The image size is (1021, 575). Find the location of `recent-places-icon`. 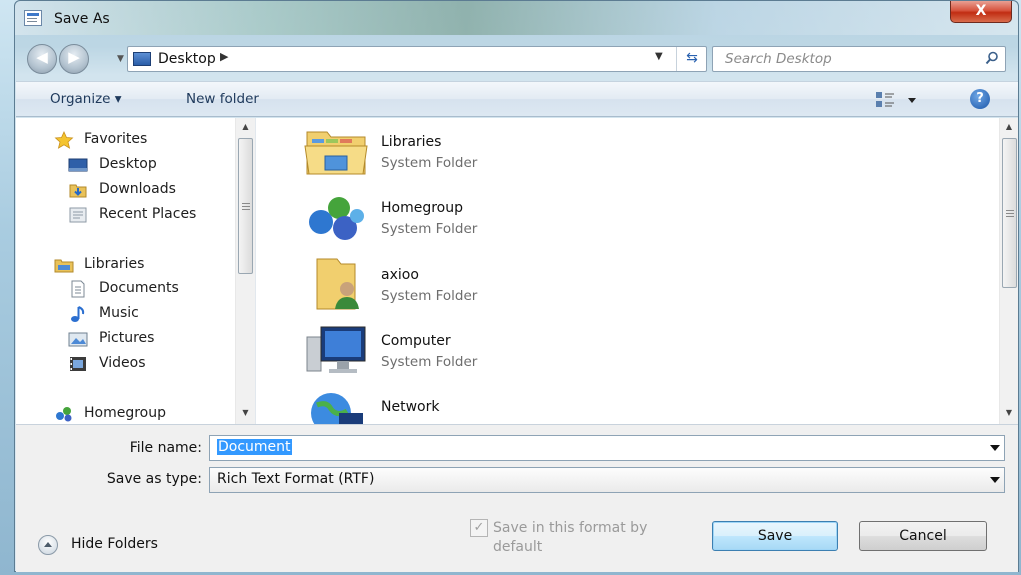

recent-places-icon is located at coordinates (78, 215).